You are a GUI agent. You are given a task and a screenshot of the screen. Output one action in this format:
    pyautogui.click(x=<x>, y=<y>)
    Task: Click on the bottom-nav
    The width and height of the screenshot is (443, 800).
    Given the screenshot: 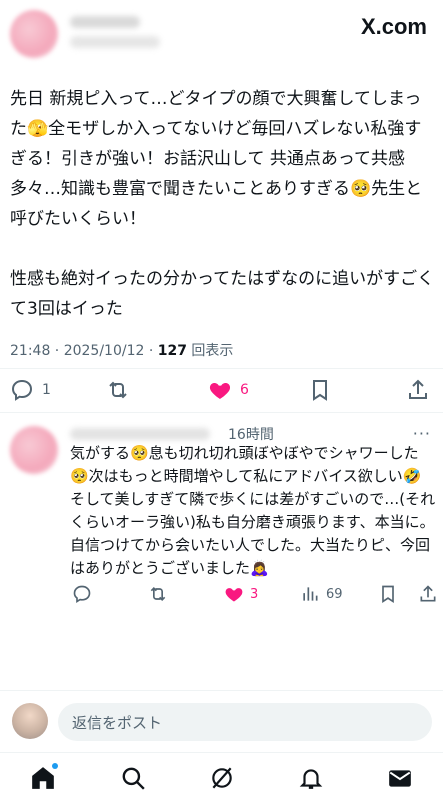 What is the action you would take?
    pyautogui.click(x=221, y=776)
    